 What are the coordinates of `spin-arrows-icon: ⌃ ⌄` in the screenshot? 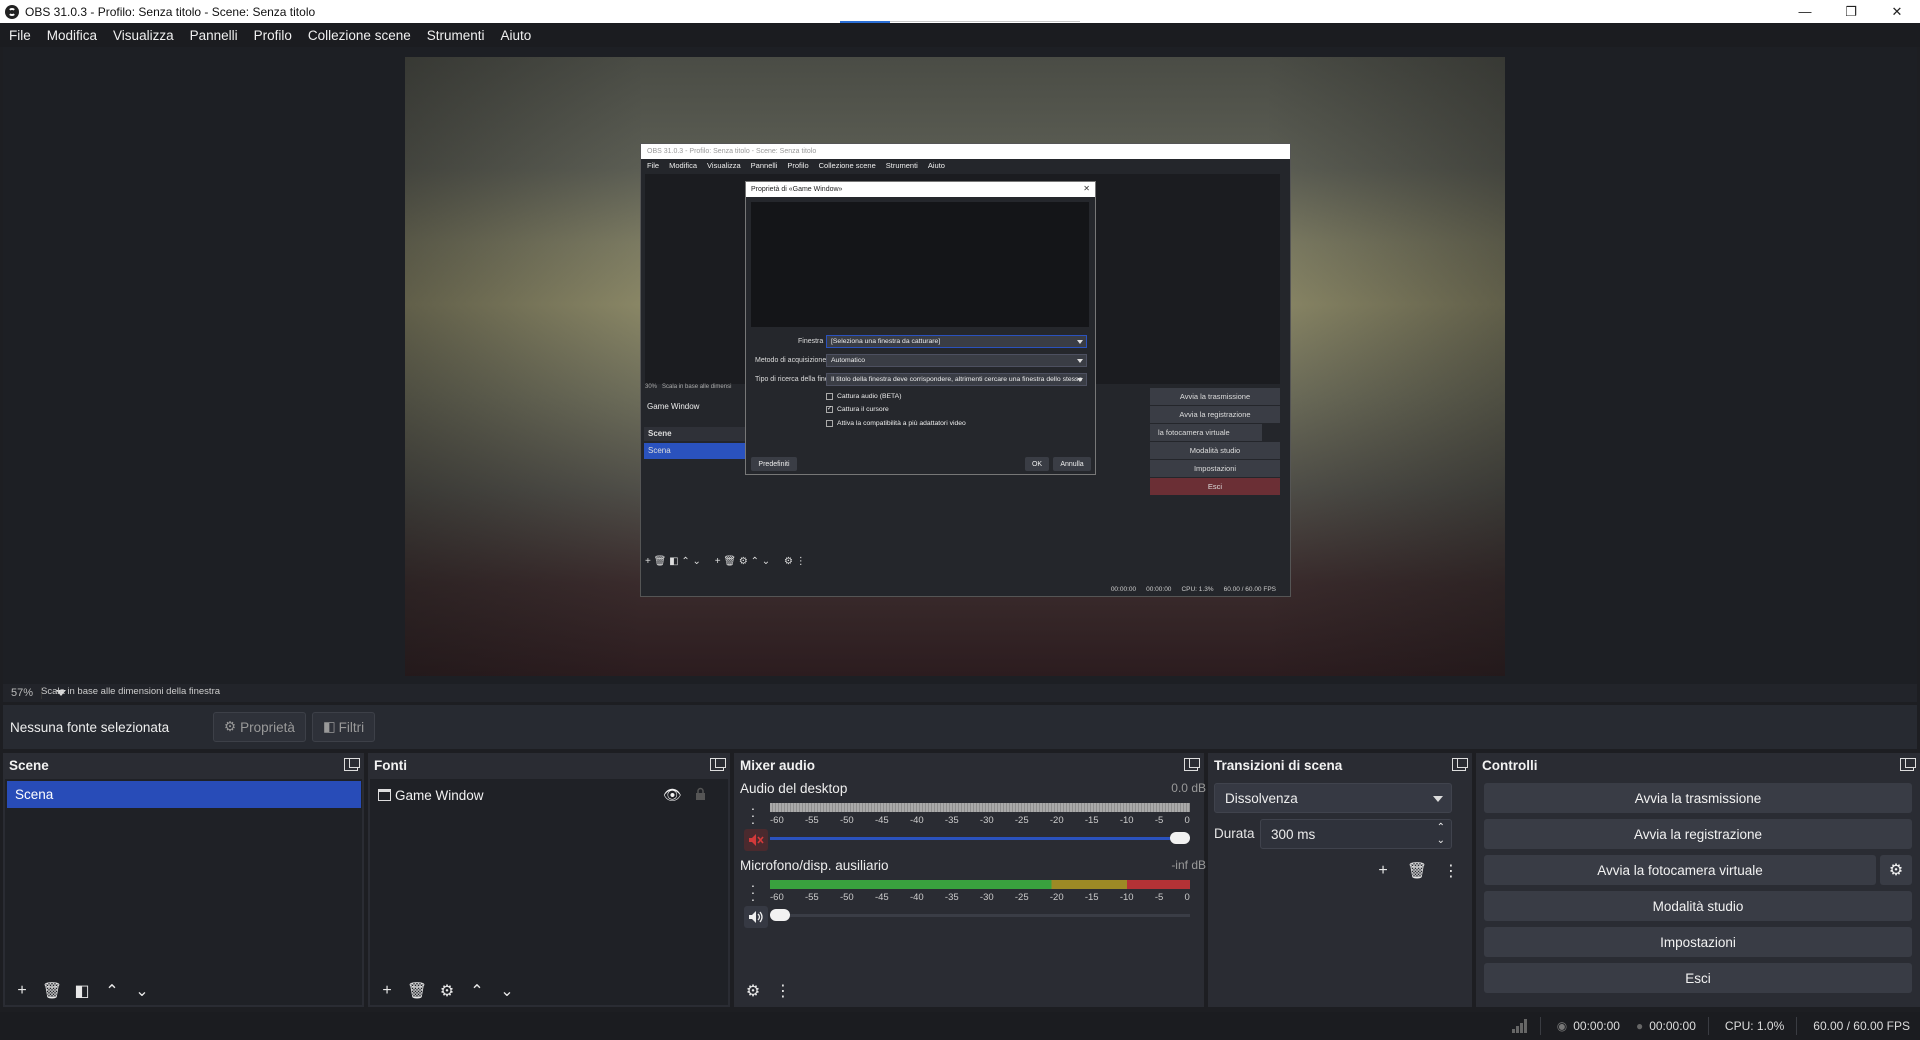 It's located at (1441, 834).